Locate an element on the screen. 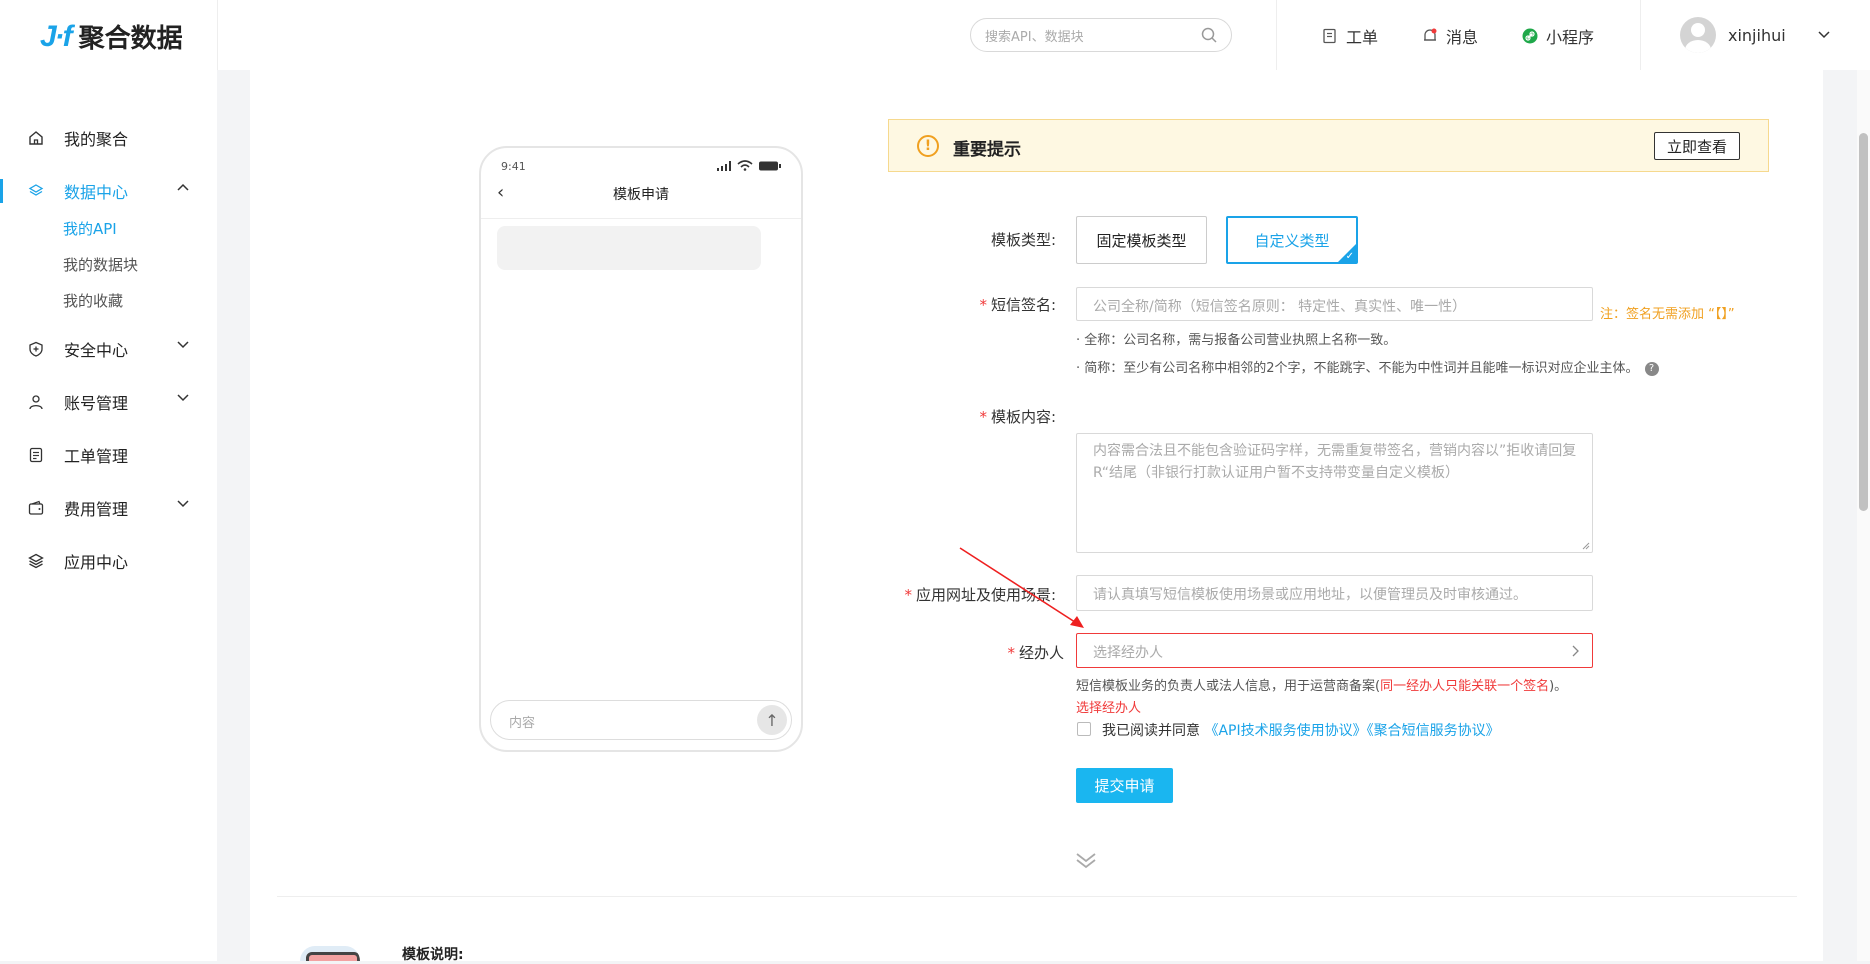  message-link: 消息 is located at coordinates (1450, 36).